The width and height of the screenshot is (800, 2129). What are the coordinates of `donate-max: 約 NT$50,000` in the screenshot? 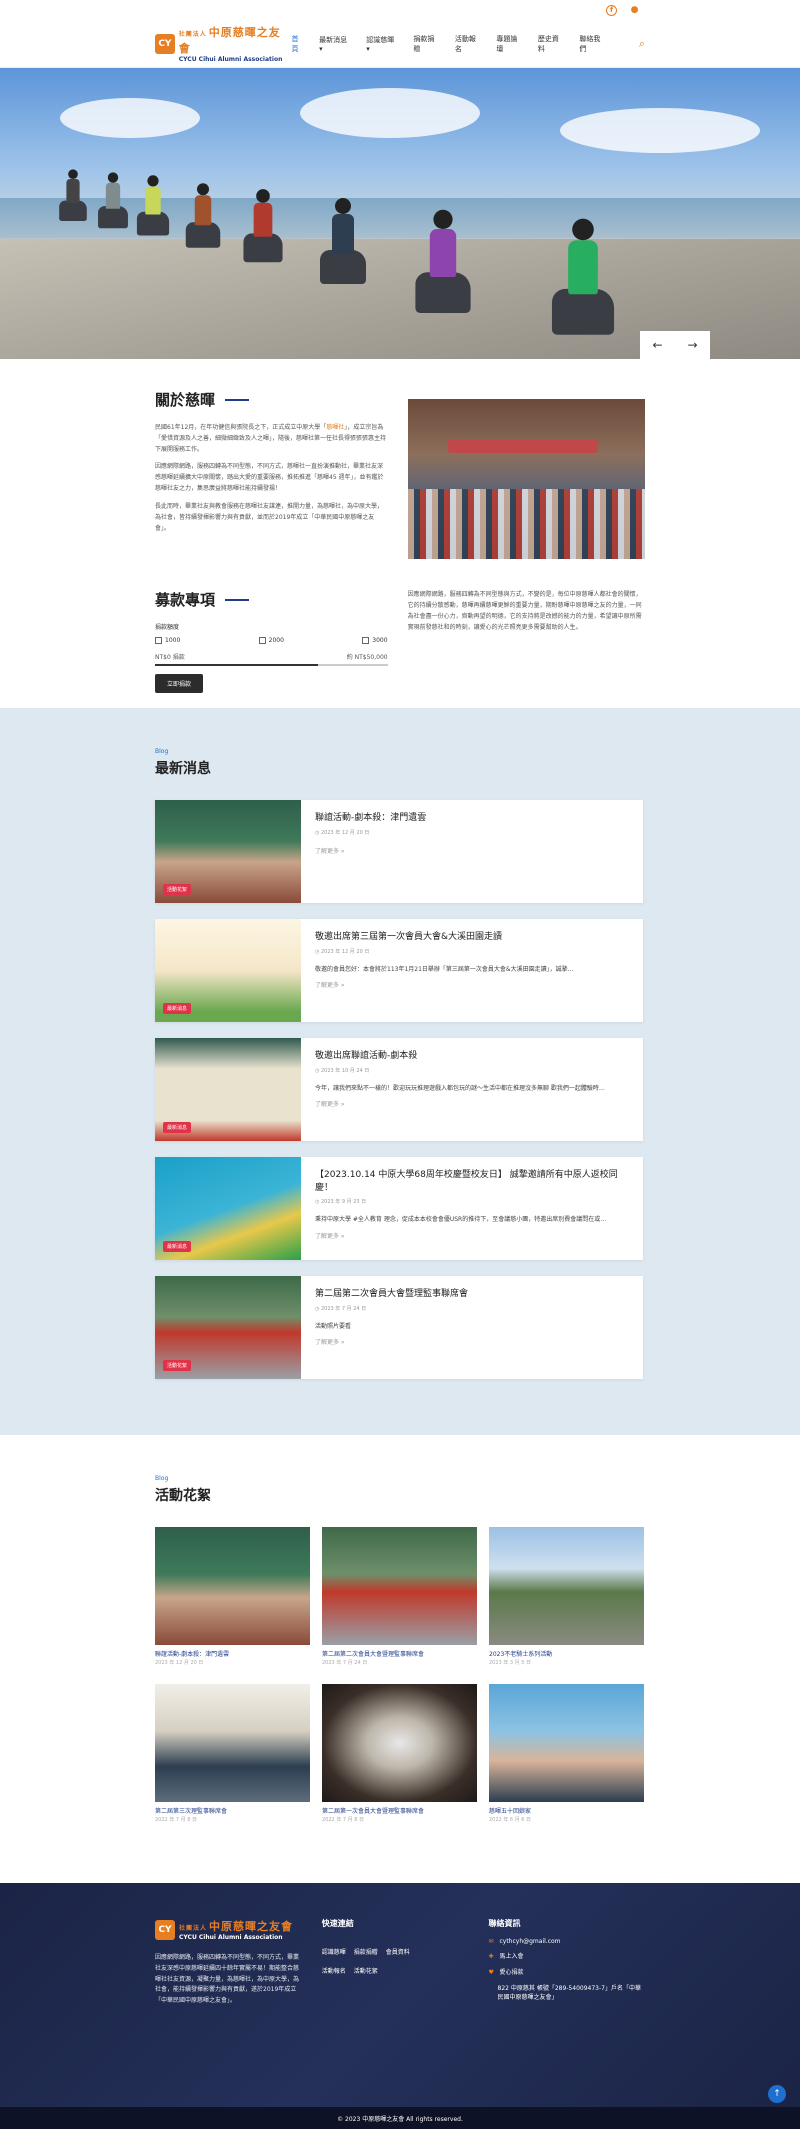 It's located at (367, 657).